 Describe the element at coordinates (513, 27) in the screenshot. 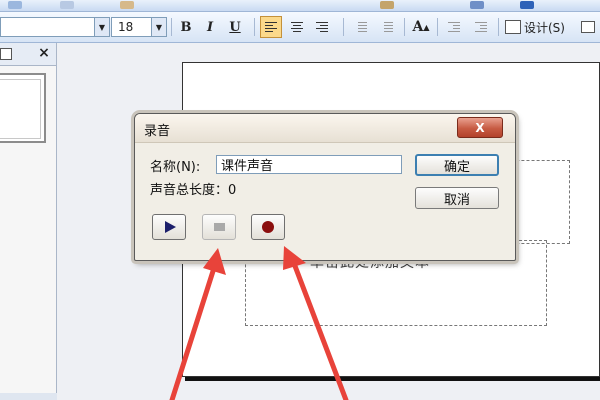

I see `design-icon` at that location.